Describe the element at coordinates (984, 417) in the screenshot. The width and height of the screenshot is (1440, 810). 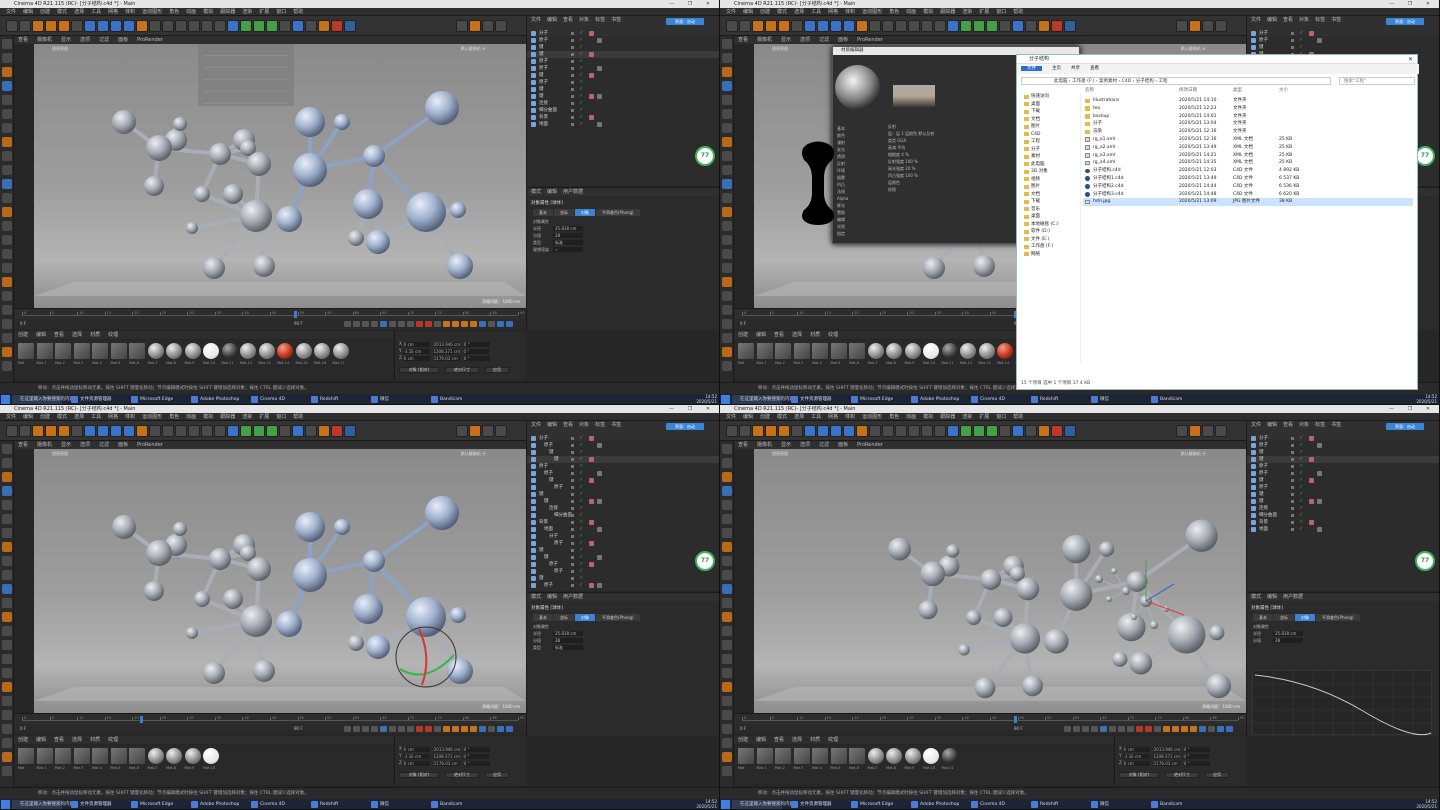
I see `menu-item: 扩展` at that location.